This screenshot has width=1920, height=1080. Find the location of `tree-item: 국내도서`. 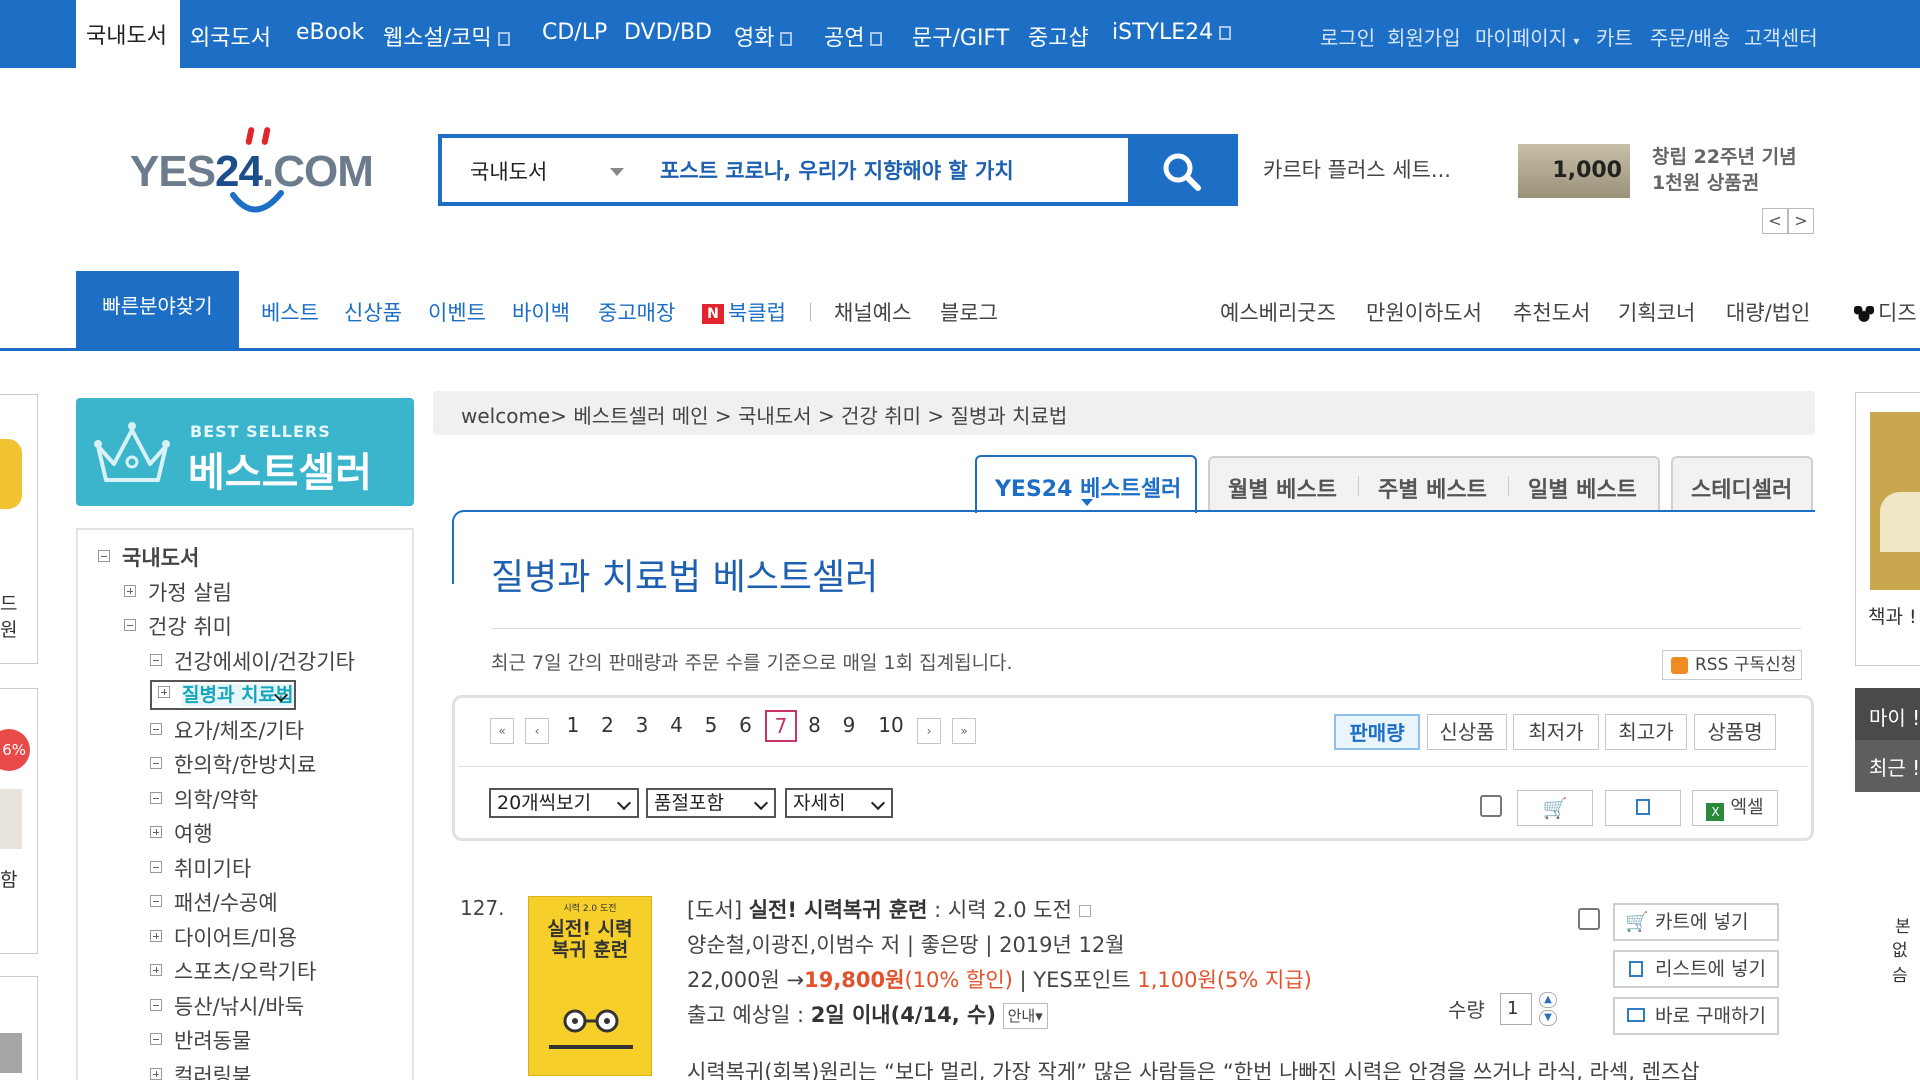

tree-item: 국내도서 is located at coordinates (148, 557).